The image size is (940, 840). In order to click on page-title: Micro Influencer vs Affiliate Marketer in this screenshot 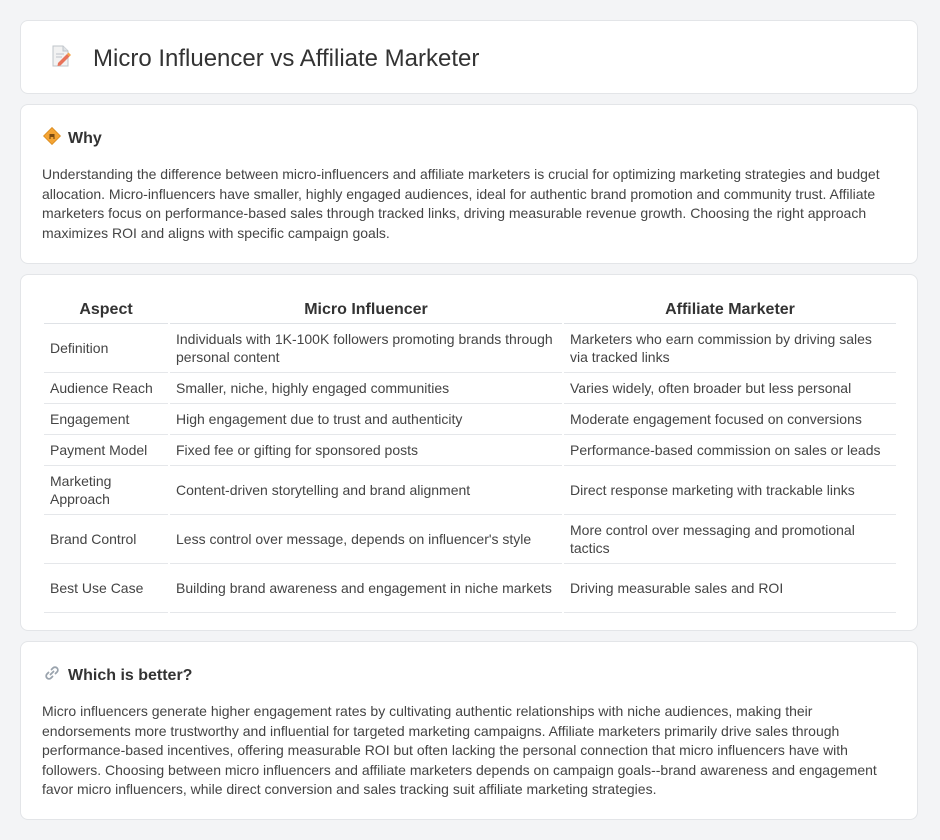, I will do `click(286, 58)`.